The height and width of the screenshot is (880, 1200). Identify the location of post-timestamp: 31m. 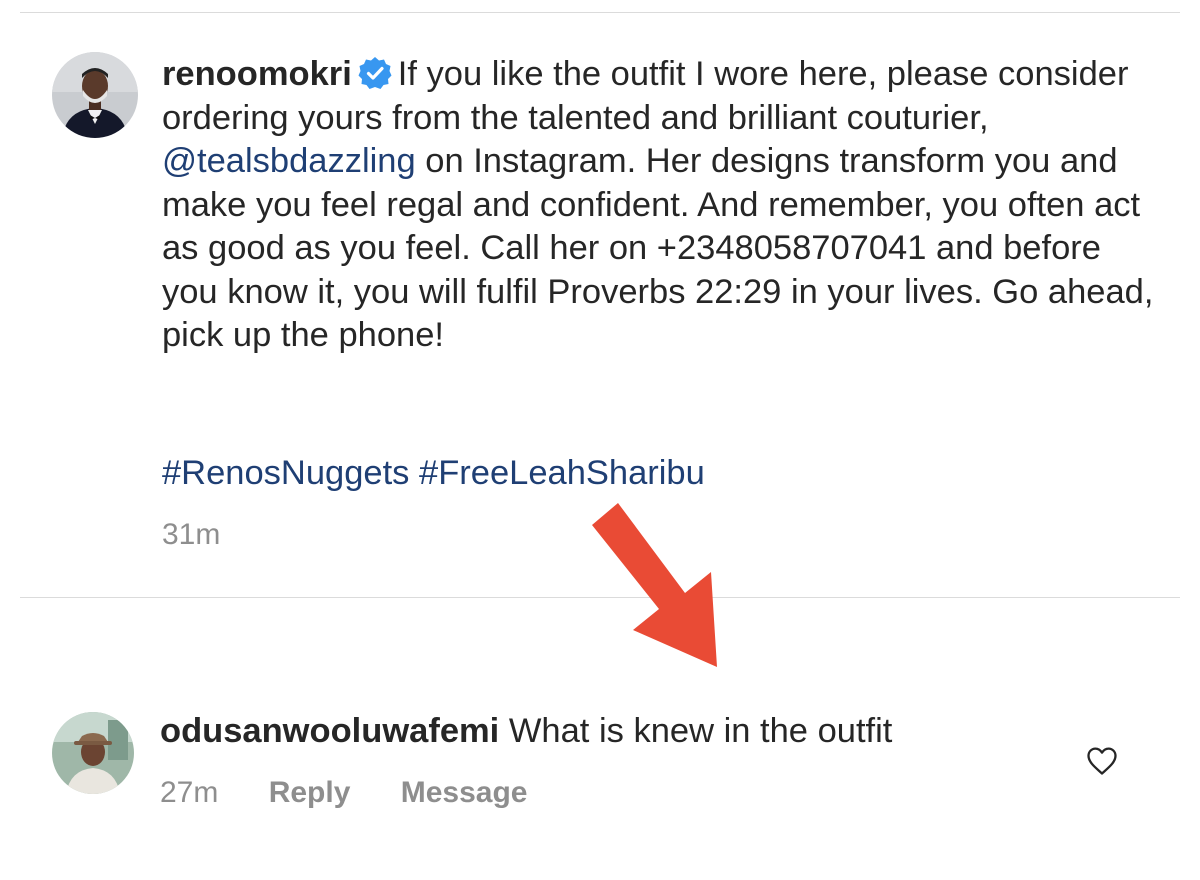
(191, 534).